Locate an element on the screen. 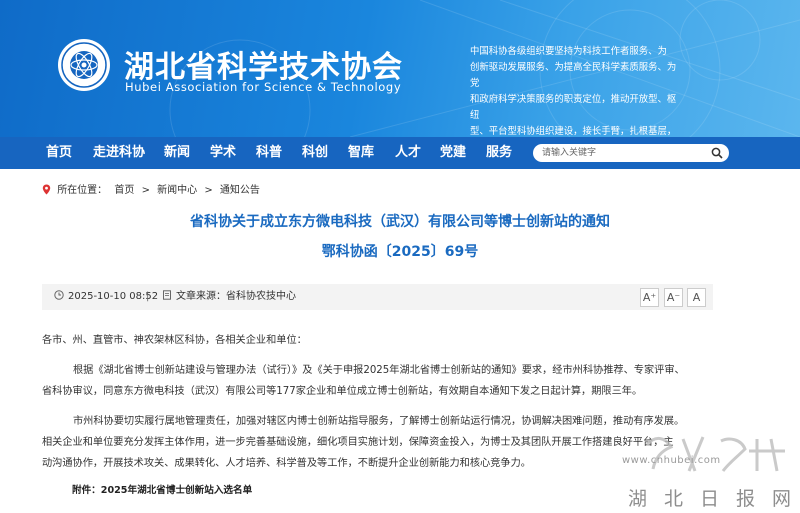  breadcrumb-news-center: 新闻中心 is located at coordinates (177, 190).